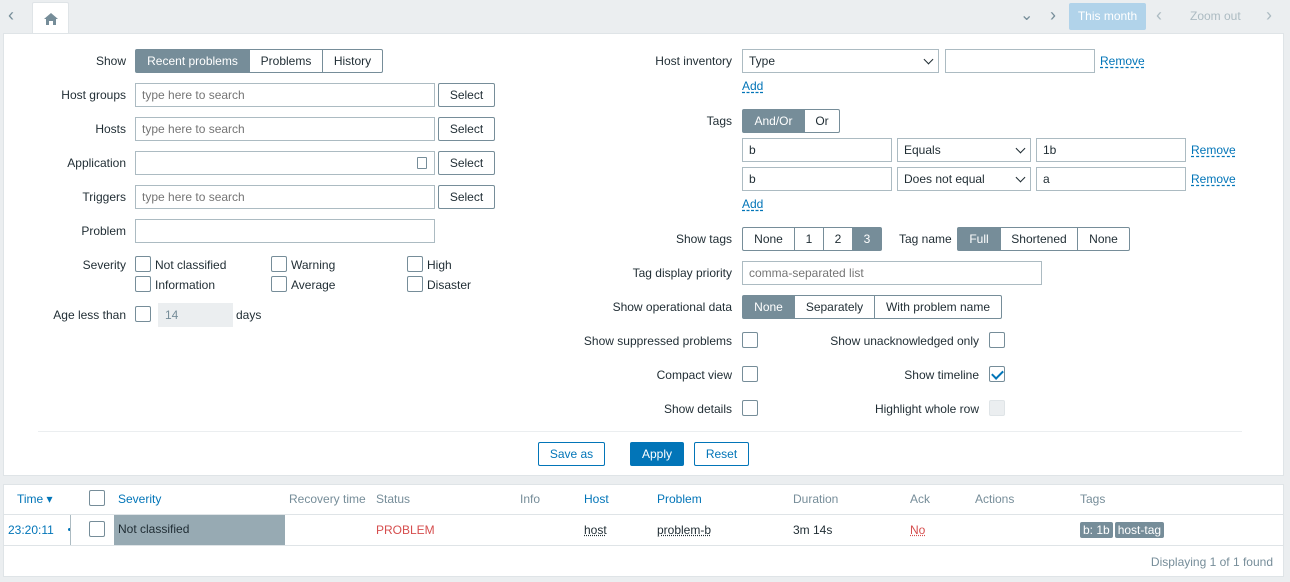 This screenshot has width=1290, height=582. I want to click on show-details-label: Show details, so click(697, 409).